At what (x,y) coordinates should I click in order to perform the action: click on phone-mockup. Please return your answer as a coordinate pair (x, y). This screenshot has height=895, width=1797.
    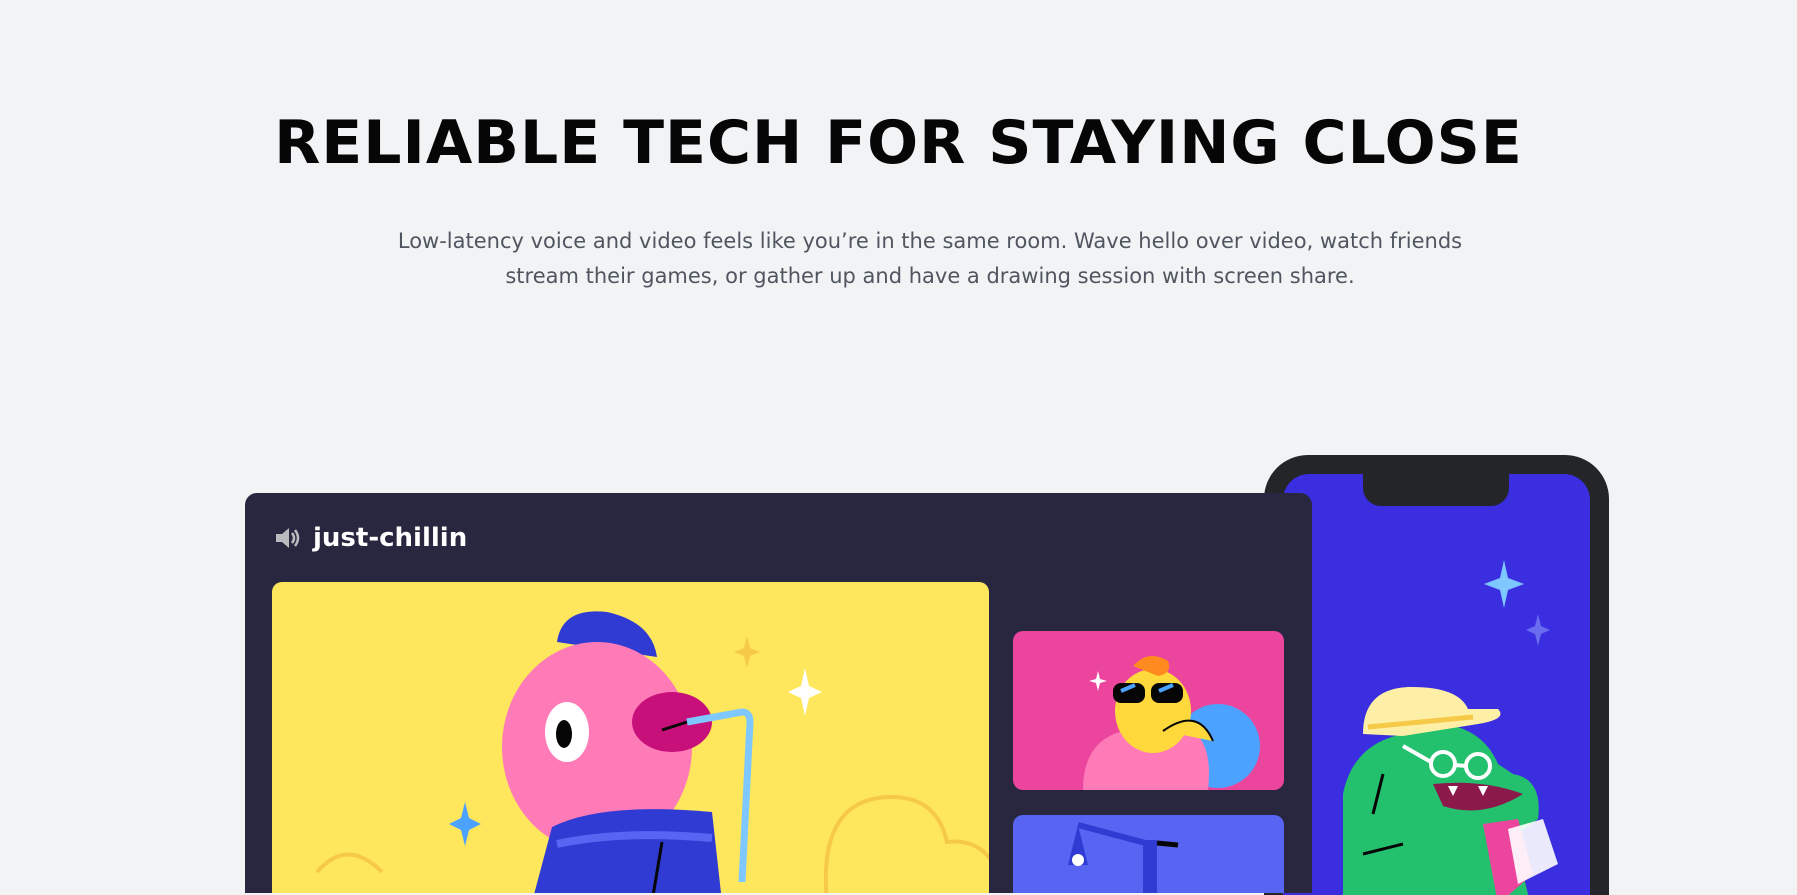
    Looking at the image, I should click on (1436, 675).